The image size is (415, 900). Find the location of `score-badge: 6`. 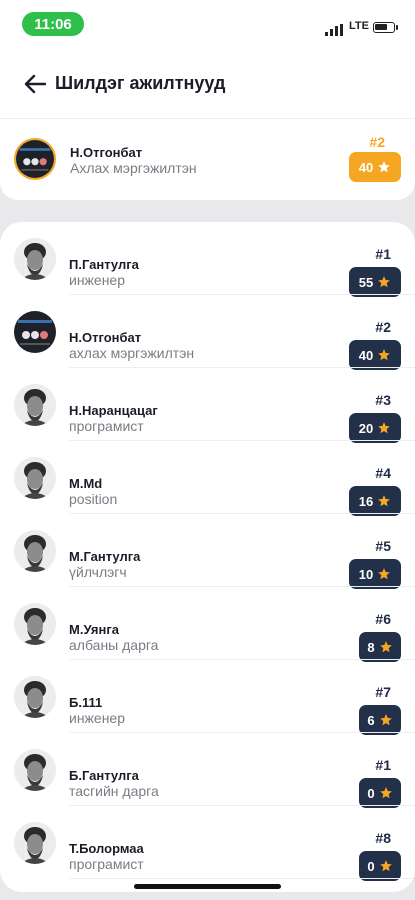

score-badge: 6 is located at coordinates (380, 720).